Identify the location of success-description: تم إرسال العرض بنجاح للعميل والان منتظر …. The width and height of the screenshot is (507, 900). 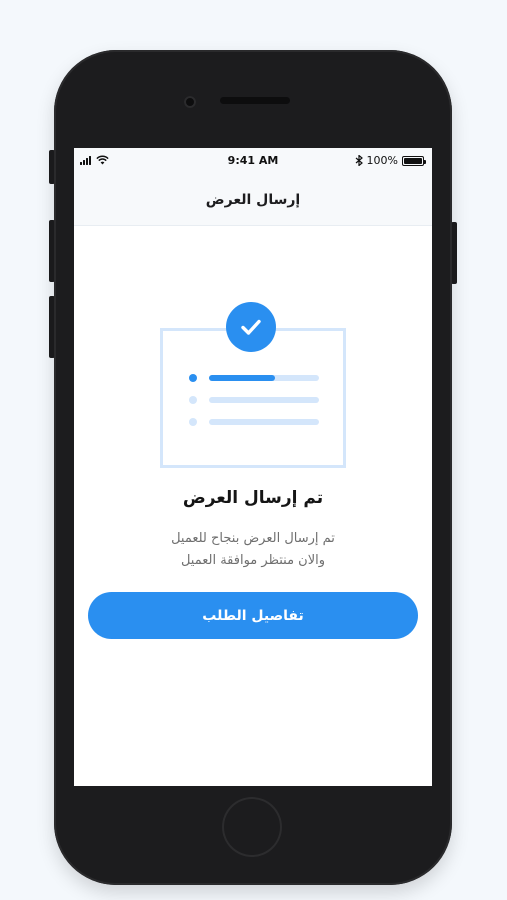
(253, 550).